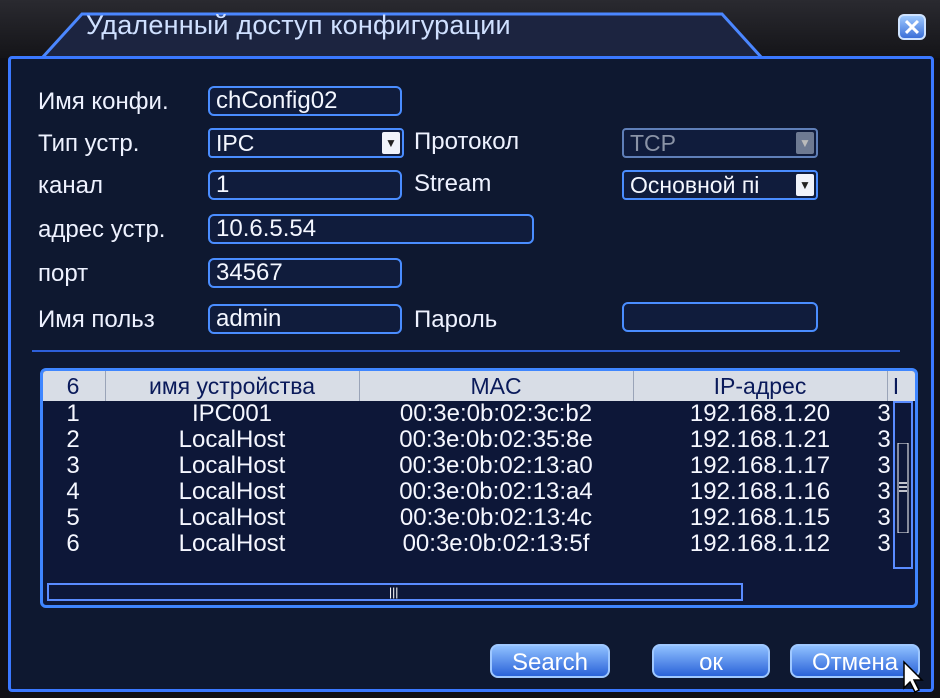 The width and height of the screenshot is (940, 698). I want to click on cell-mac: 00:3e:0b:02:13:a0, so click(496, 465).